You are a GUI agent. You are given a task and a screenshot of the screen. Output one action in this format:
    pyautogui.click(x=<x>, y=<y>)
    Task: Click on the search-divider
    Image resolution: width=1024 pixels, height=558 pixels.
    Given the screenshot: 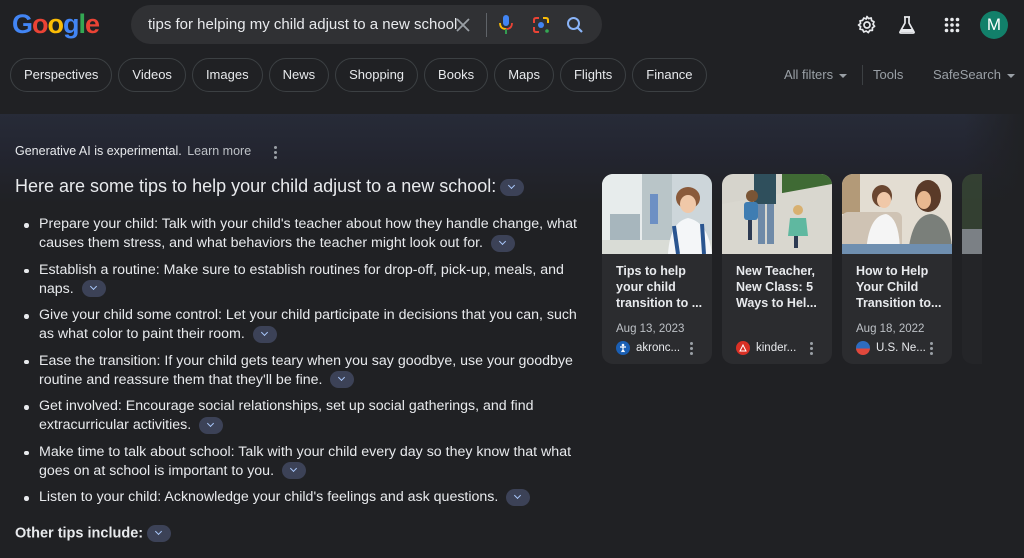 What is the action you would take?
    pyautogui.click(x=486, y=25)
    